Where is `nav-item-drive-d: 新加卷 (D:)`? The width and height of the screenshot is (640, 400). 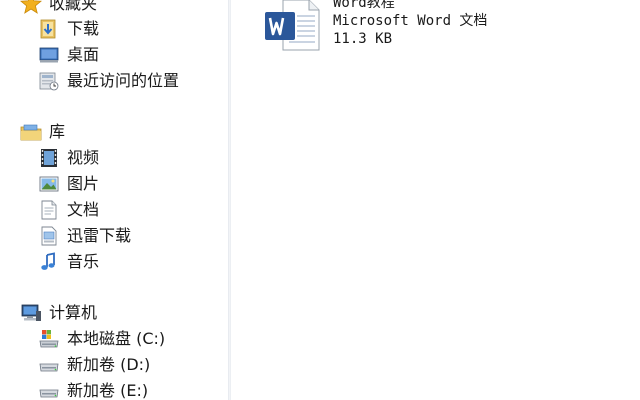
nav-item-drive-d: 新加卷 (D:) is located at coordinates (94, 365).